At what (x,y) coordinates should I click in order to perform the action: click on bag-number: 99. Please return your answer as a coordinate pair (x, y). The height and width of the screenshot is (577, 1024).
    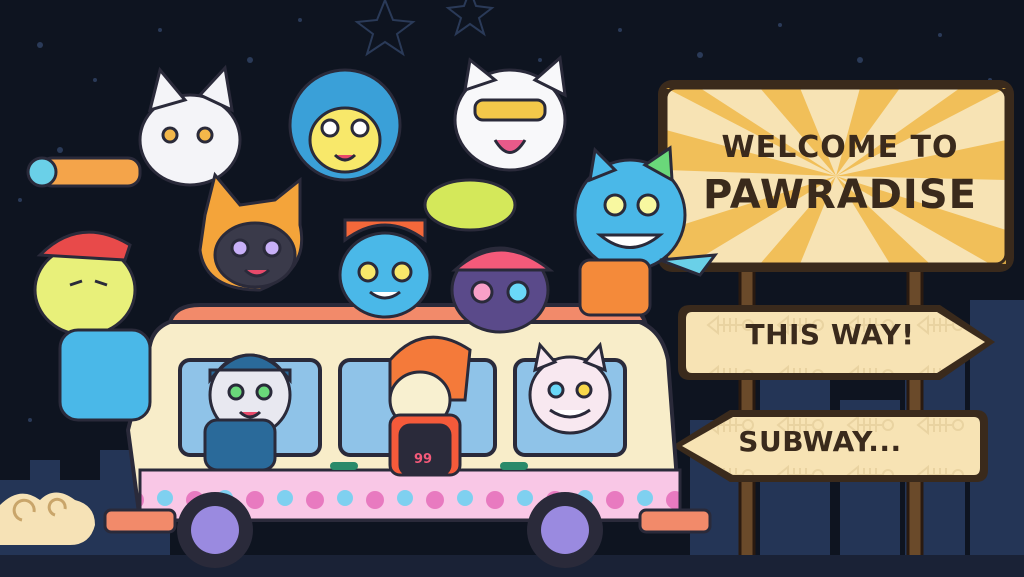
    Looking at the image, I should click on (423, 459).